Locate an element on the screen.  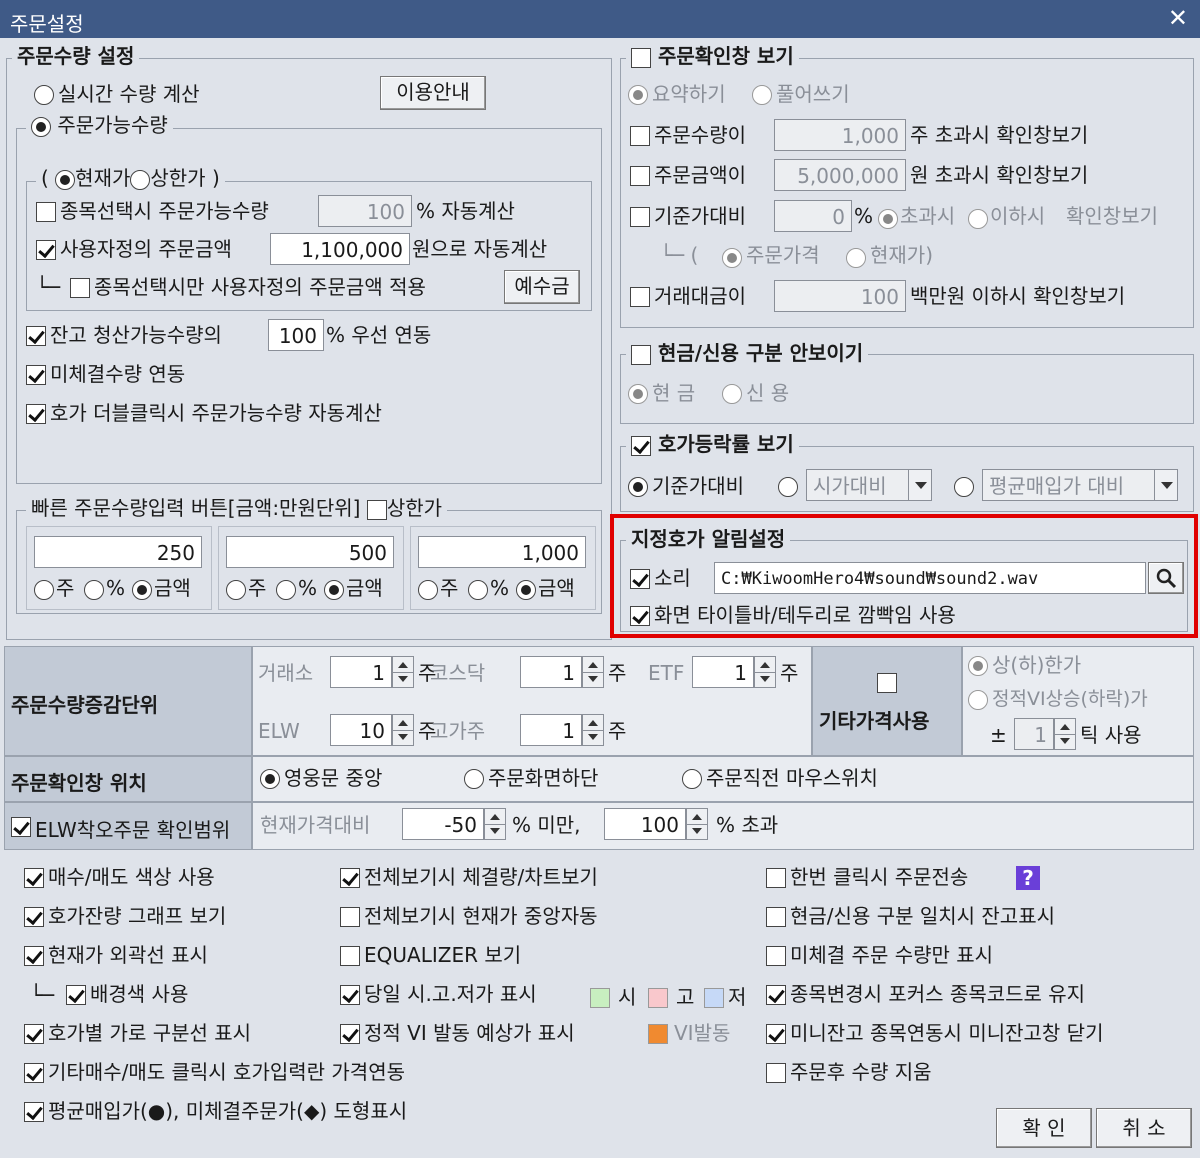
cash-radio is located at coordinates (638, 394).